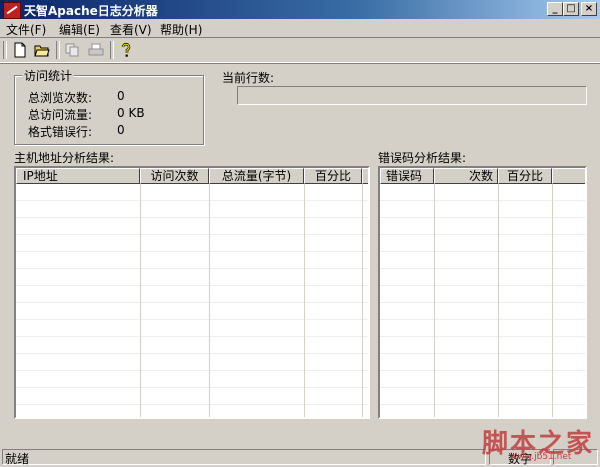  Describe the element at coordinates (555, 9) in the screenshot. I see `minimize-button: _` at that location.